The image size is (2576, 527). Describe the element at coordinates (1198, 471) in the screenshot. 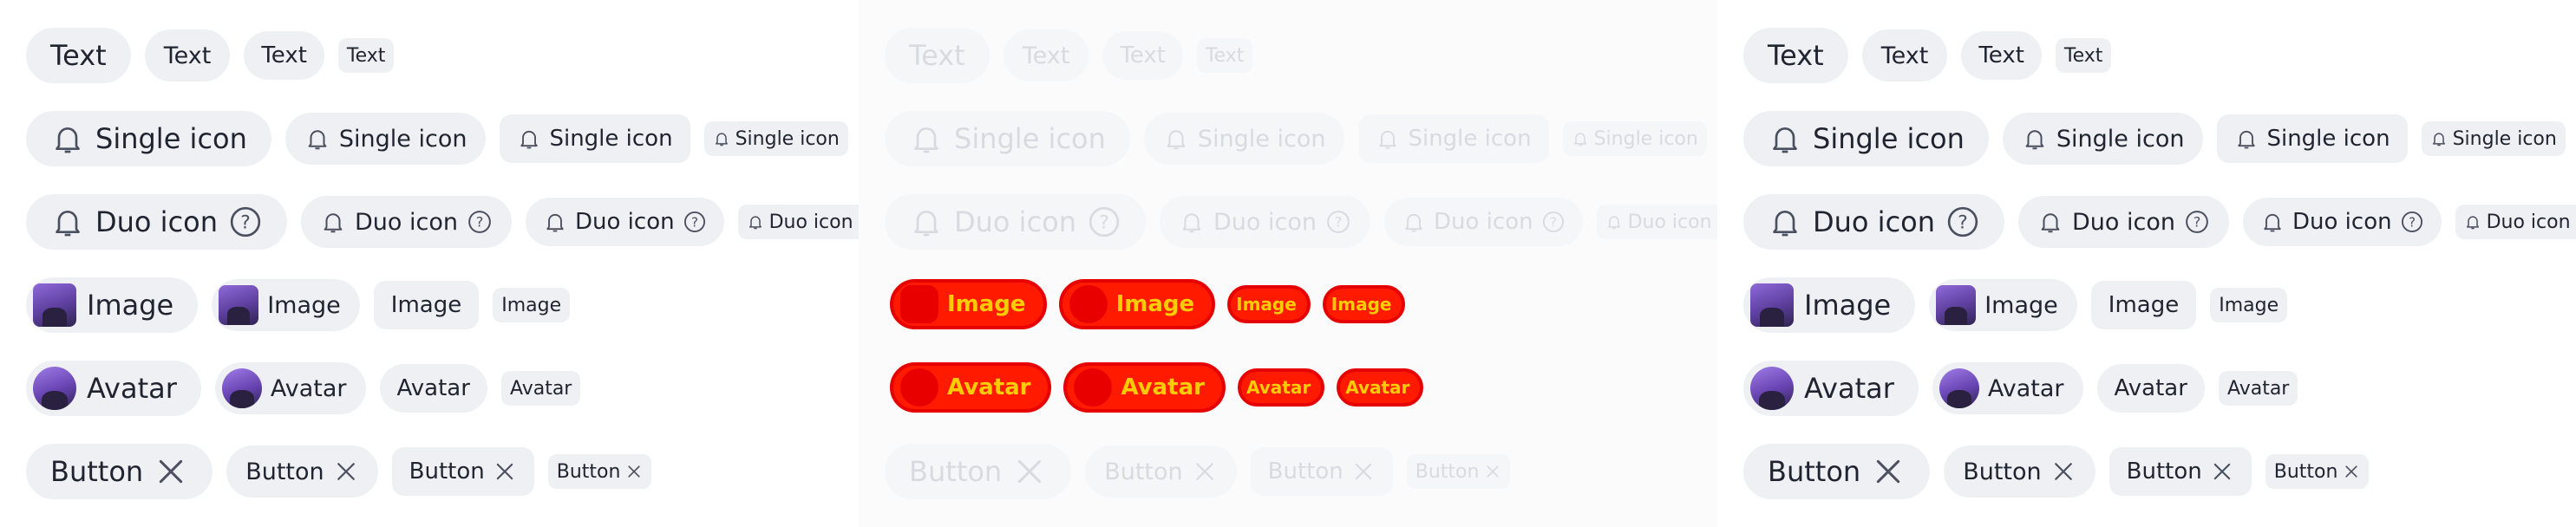

I see `button-chip-row: Button Button Button Button` at that location.